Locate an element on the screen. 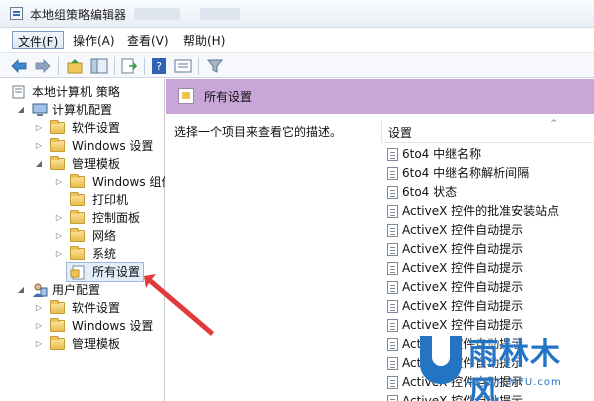 The image size is (594, 401). list-item: ActiveX 控件的批准安装站点 is located at coordinates (487, 211).